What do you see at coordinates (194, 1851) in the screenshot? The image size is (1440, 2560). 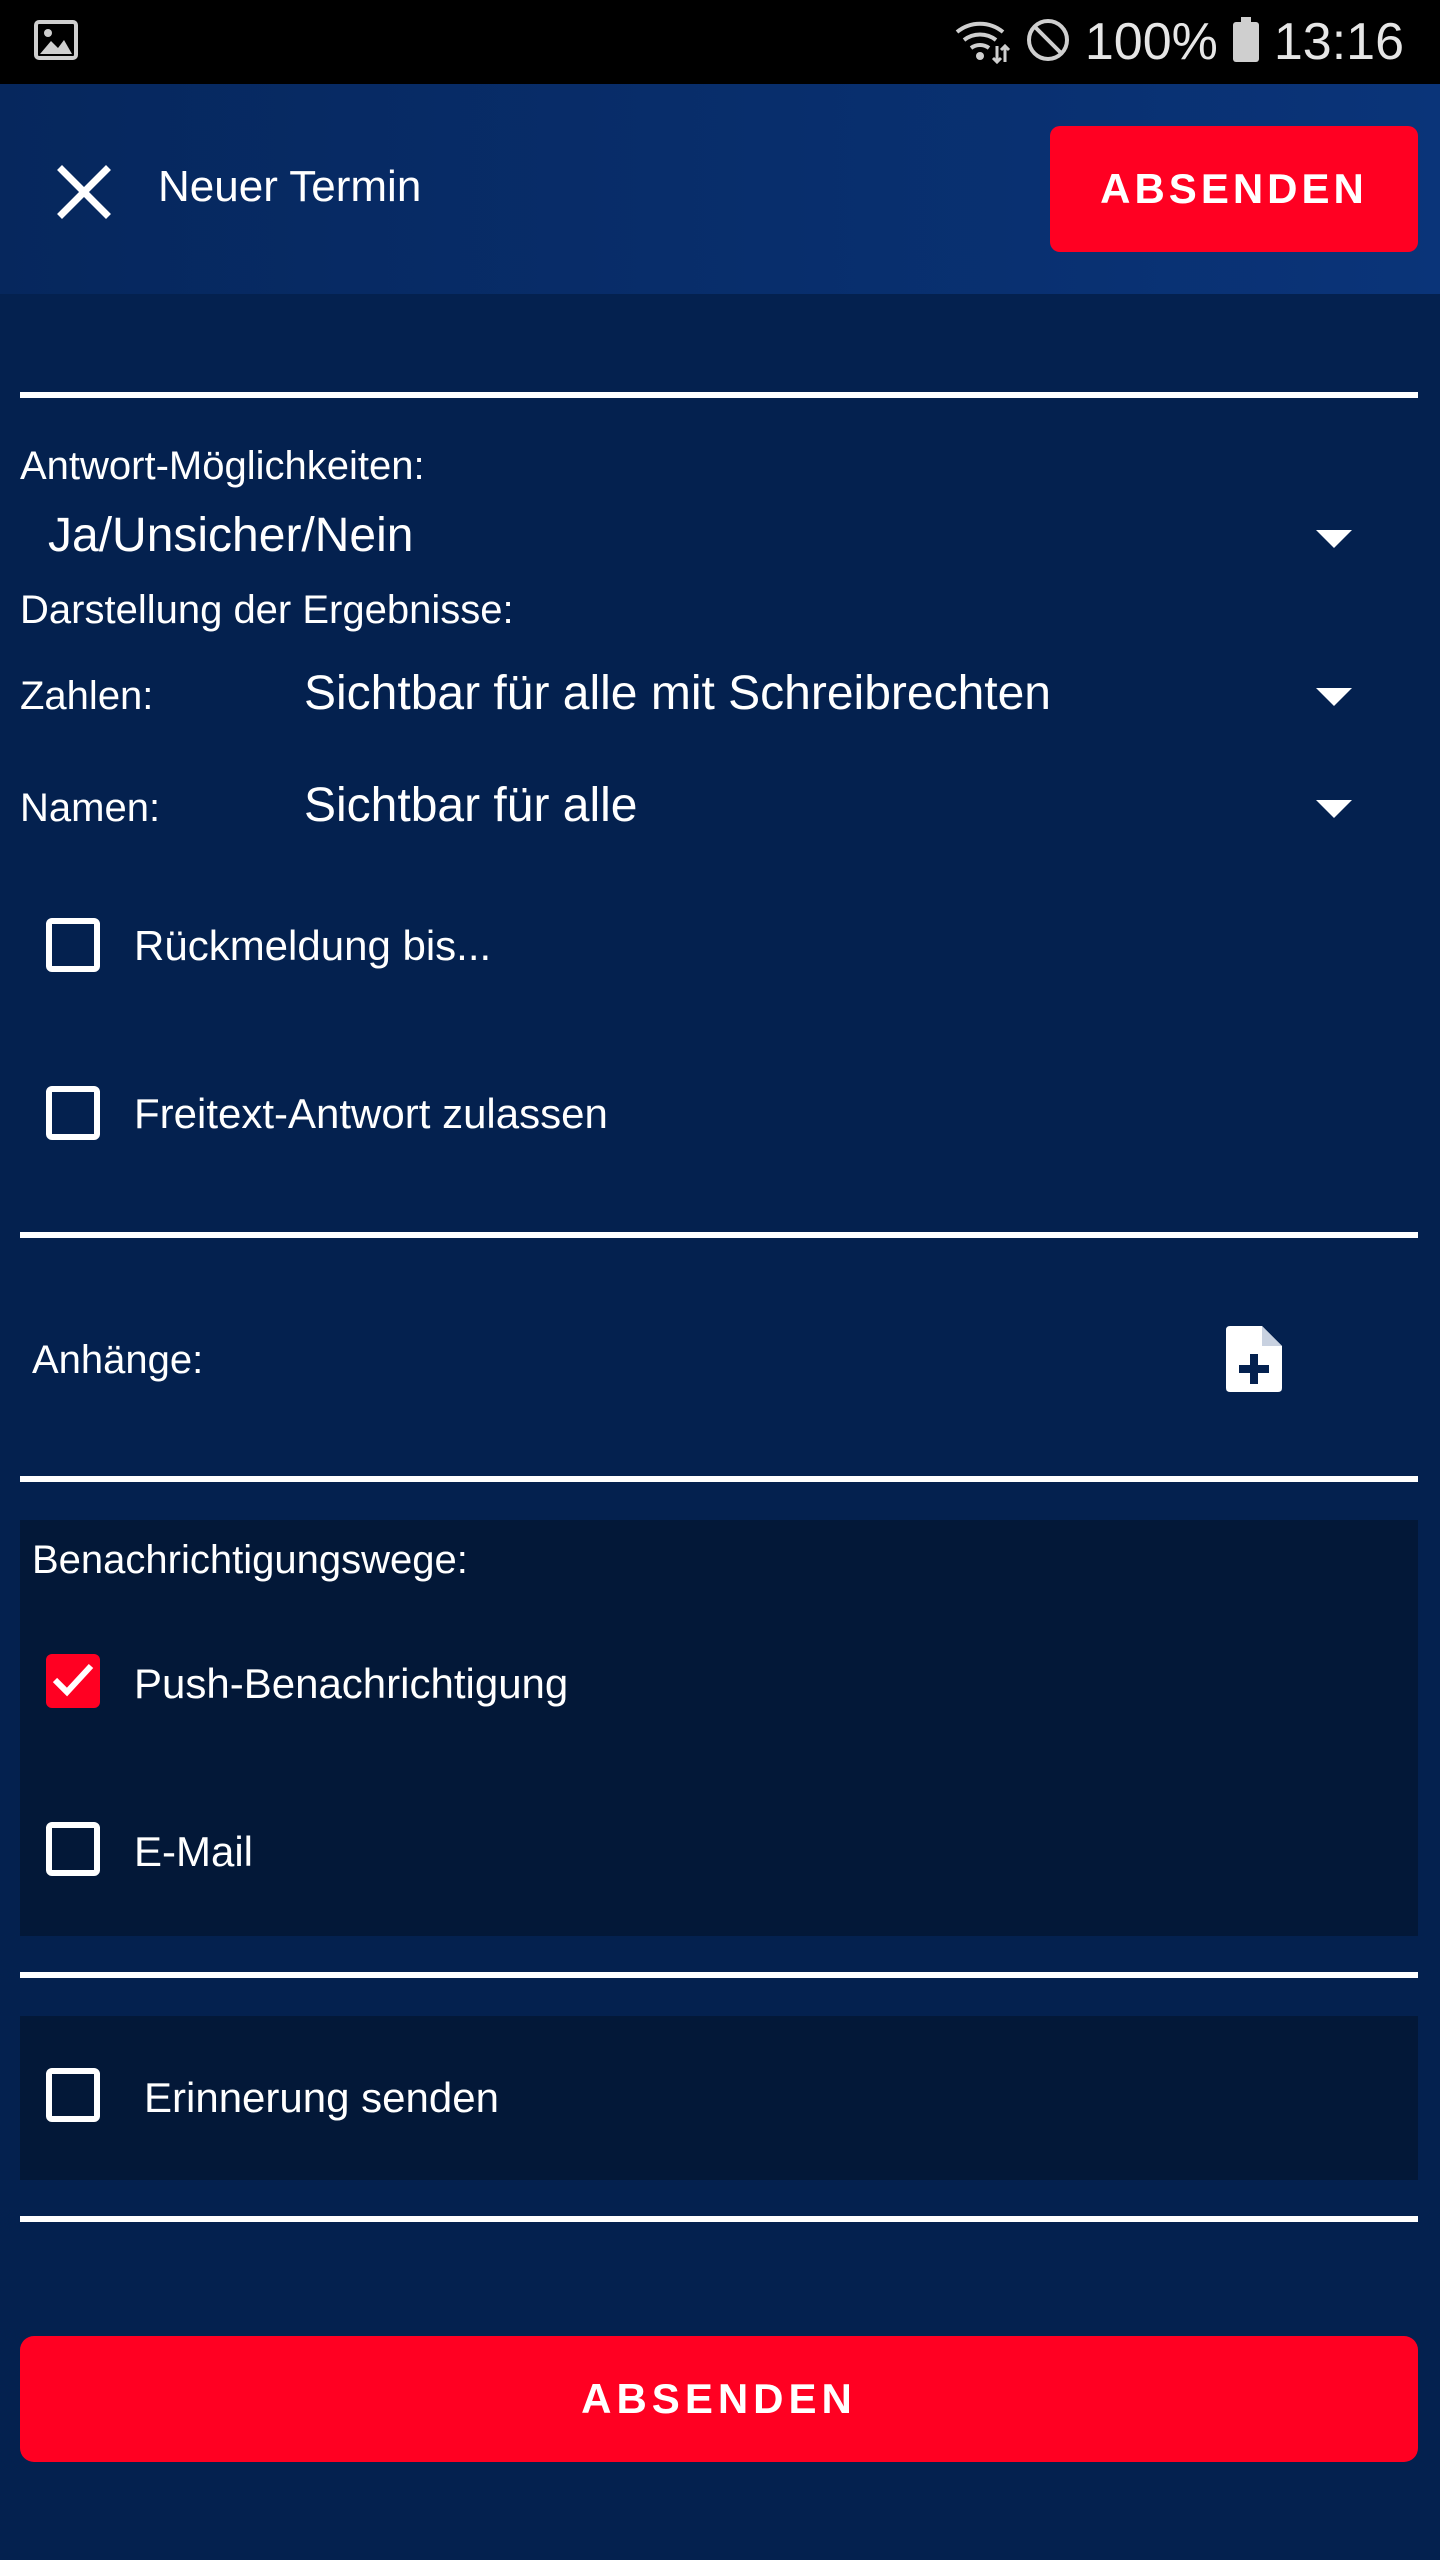 I see `email-label: E-Mail` at bounding box center [194, 1851].